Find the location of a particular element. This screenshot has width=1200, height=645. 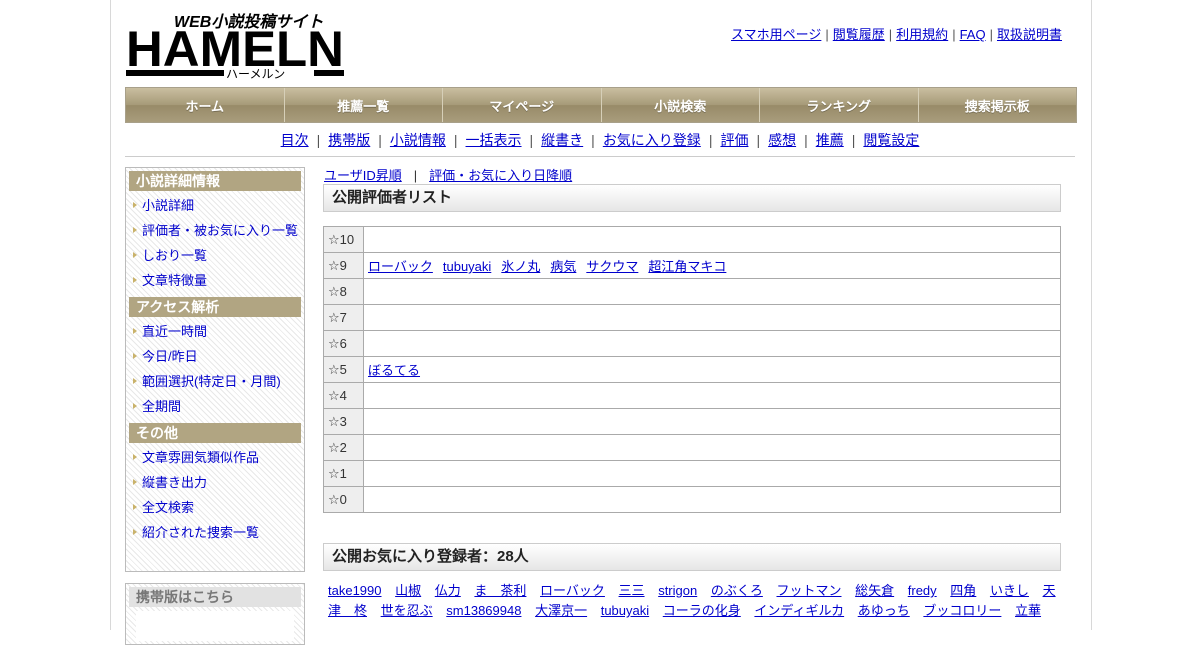

subnav-all: 一括表示 is located at coordinates (494, 140).